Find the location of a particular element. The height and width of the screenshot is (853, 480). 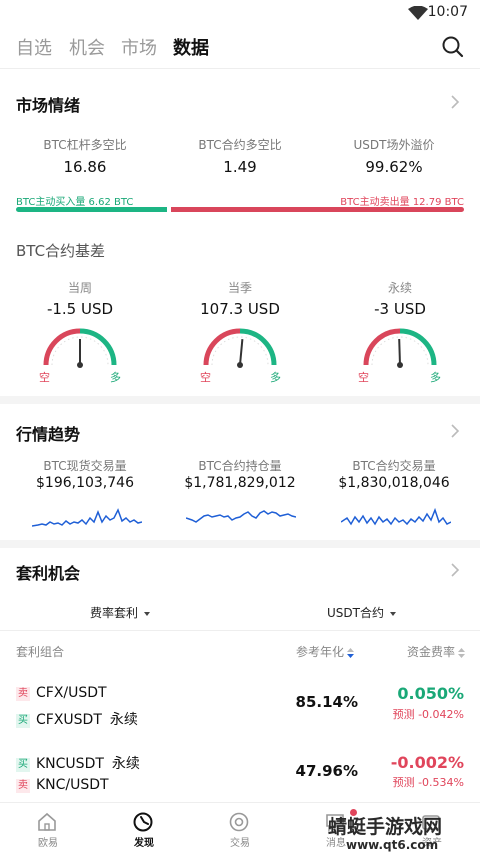

nav-label: 欧易 is located at coordinates (48, 843).